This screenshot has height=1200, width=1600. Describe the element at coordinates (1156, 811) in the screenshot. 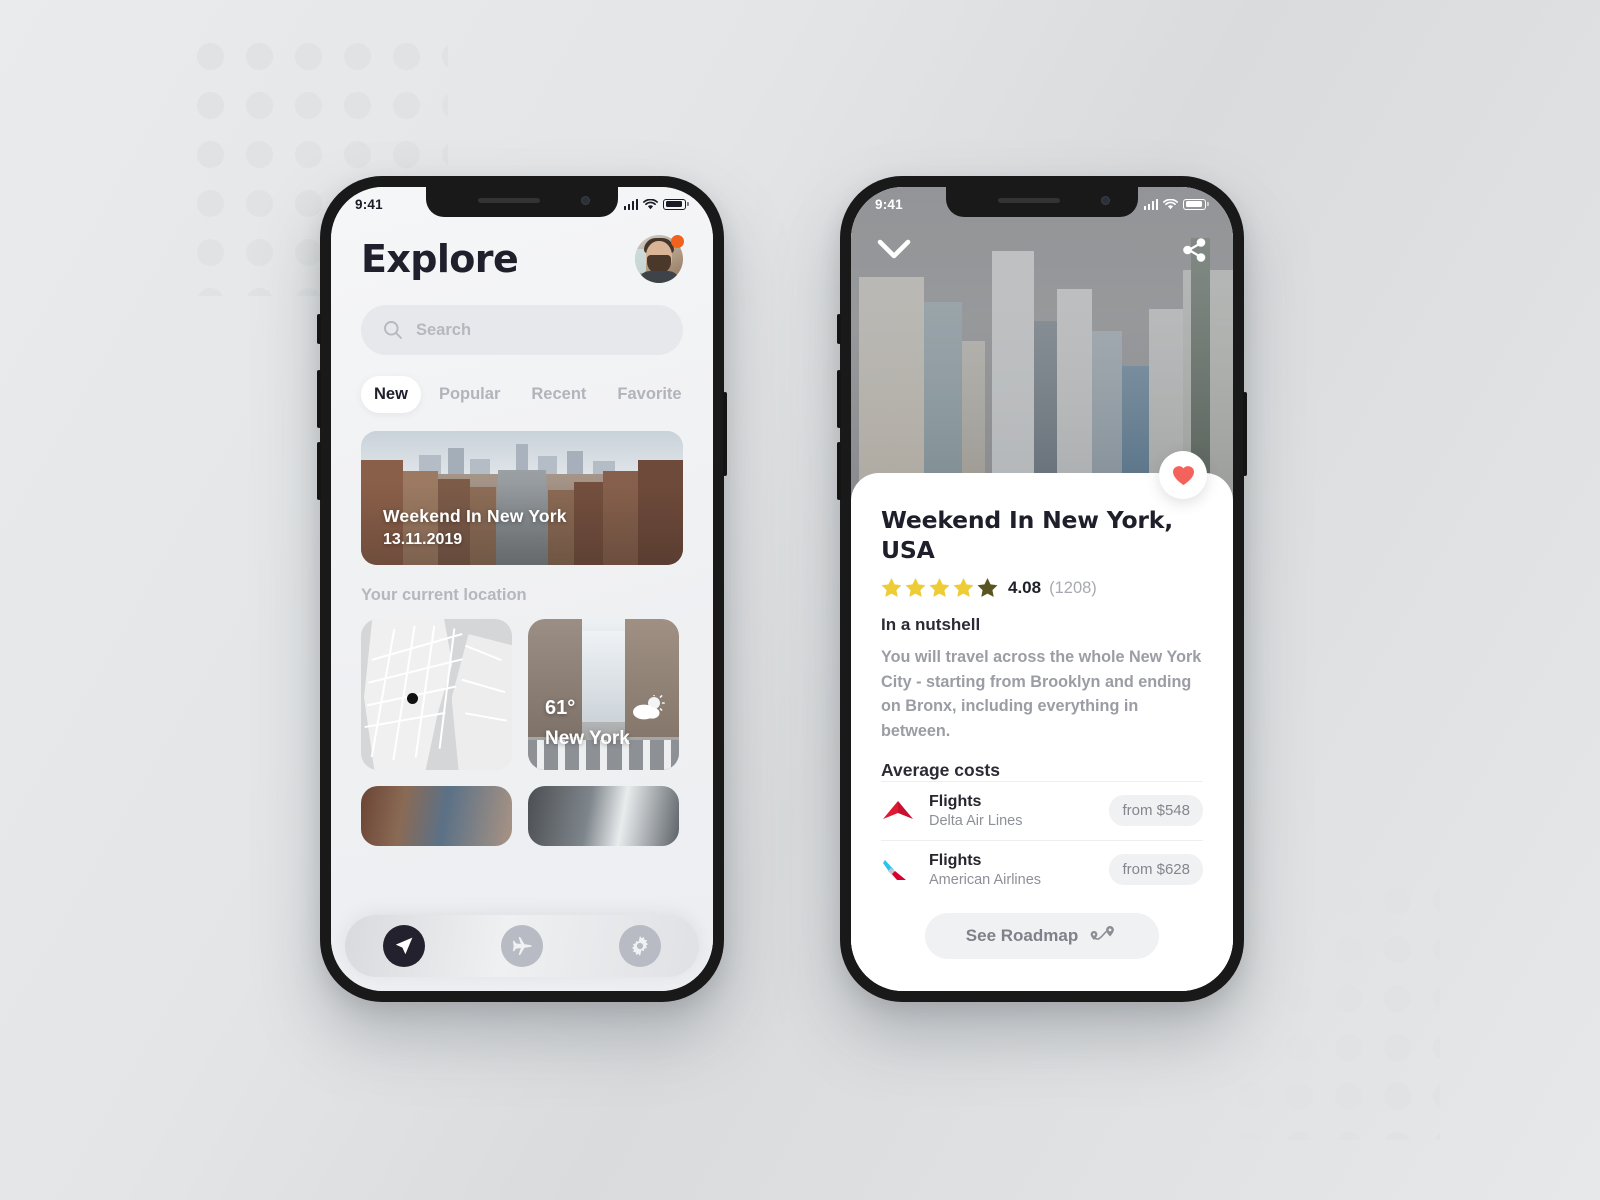

I see `cost-price: from $548` at that location.